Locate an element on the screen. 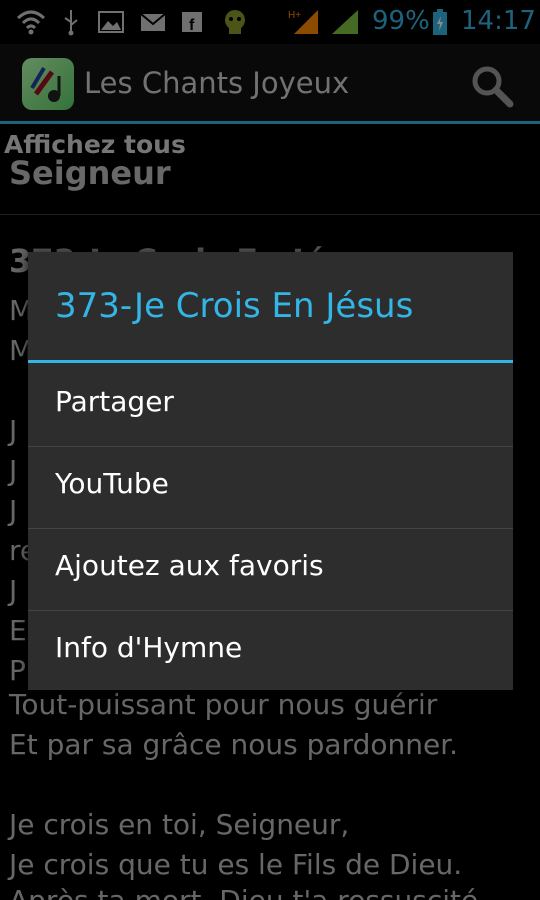 This screenshot has height=900, width=540. menu-item-label: Partager is located at coordinates (114, 401).